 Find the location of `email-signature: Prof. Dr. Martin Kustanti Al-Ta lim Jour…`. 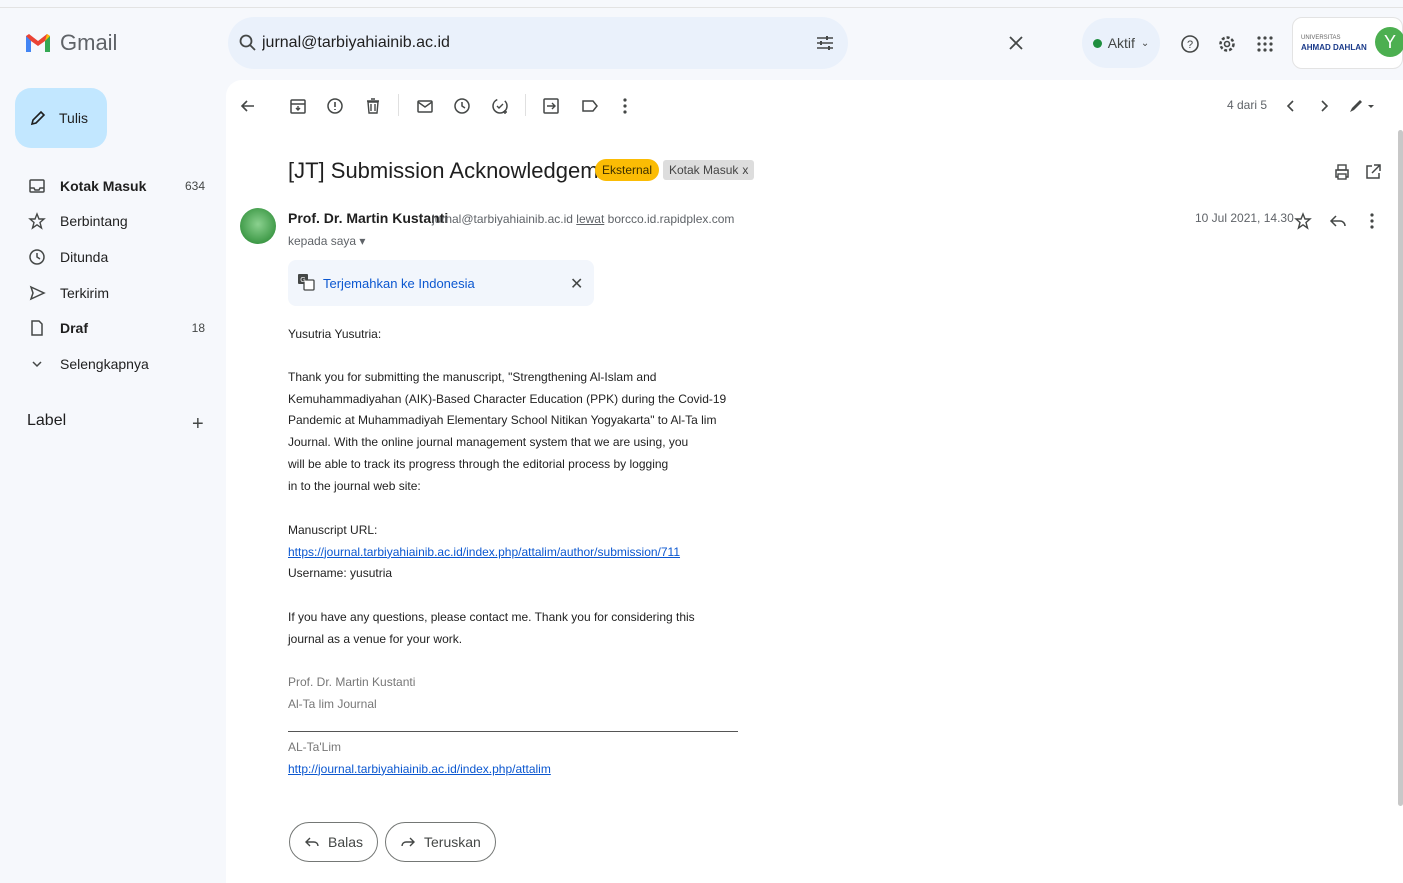

email-signature: Prof. Dr. Martin Kustanti Al-Ta lim Jour… is located at coordinates (508, 693).